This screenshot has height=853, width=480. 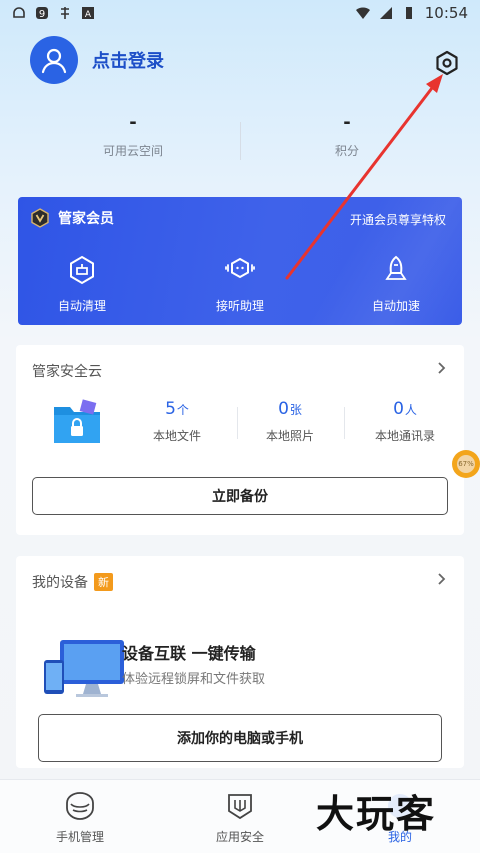 What do you see at coordinates (177, 421) in the screenshot?
I see `local-files-stat: 5个 本地文件` at bounding box center [177, 421].